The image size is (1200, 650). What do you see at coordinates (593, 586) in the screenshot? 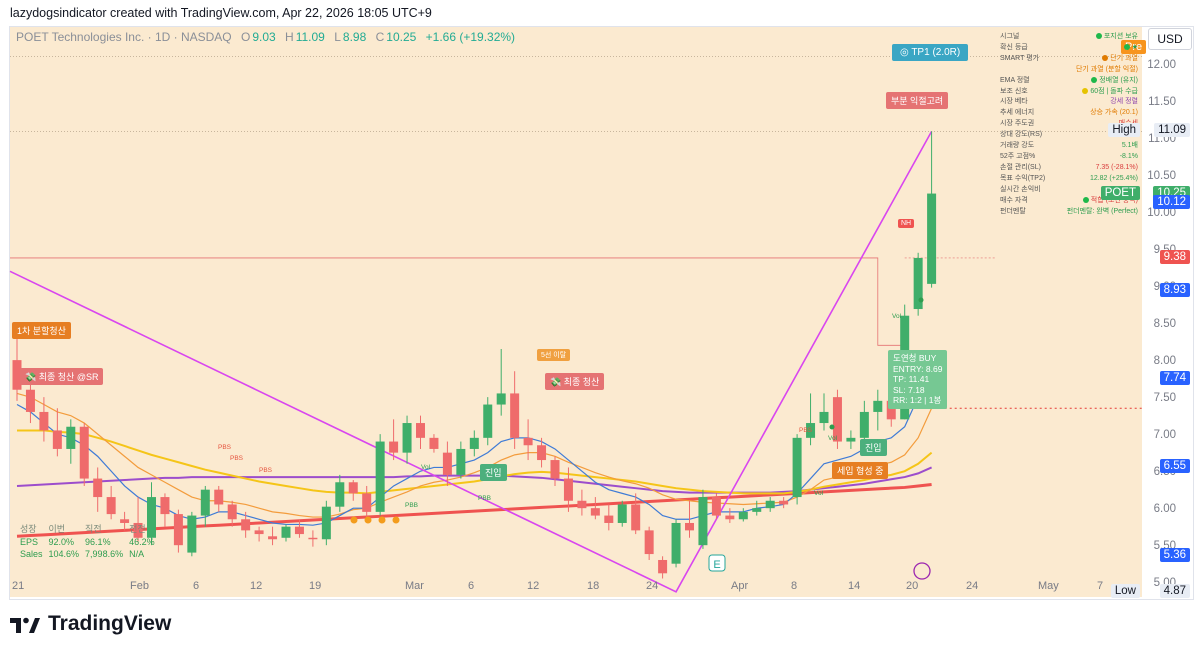
I see `time-axis-label: 18` at bounding box center [593, 586].